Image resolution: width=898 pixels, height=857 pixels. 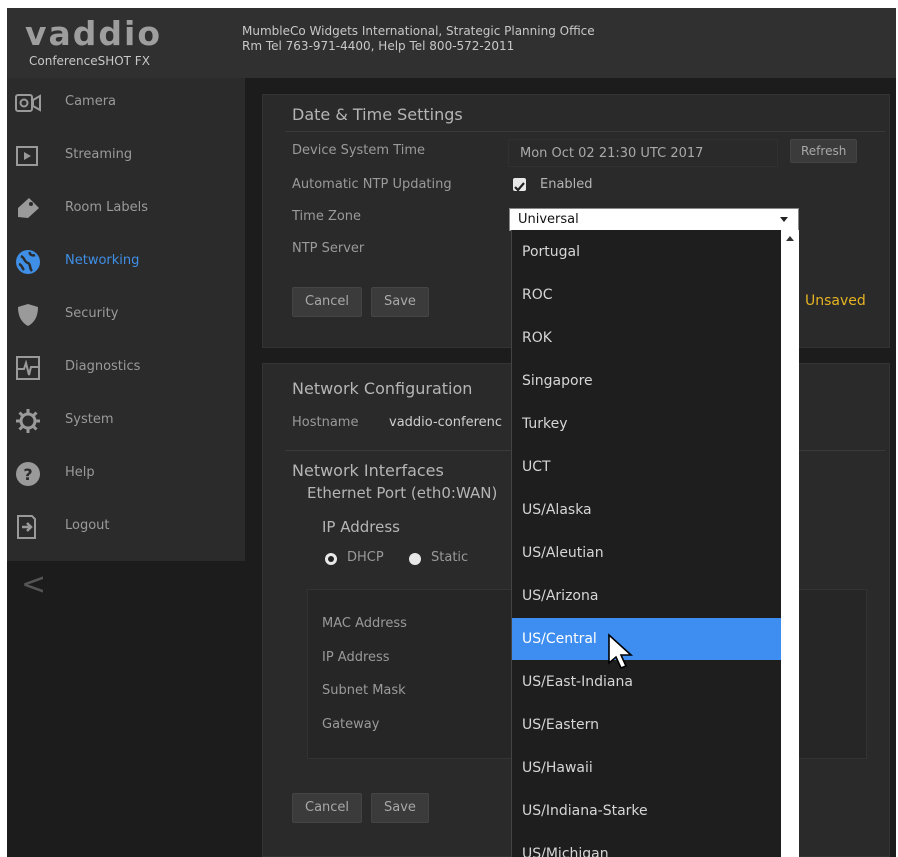 What do you see at coordinates (361, 527) in the screenshot?
I see `ip-address-title: IP Address` at bounding box center [361, 527].